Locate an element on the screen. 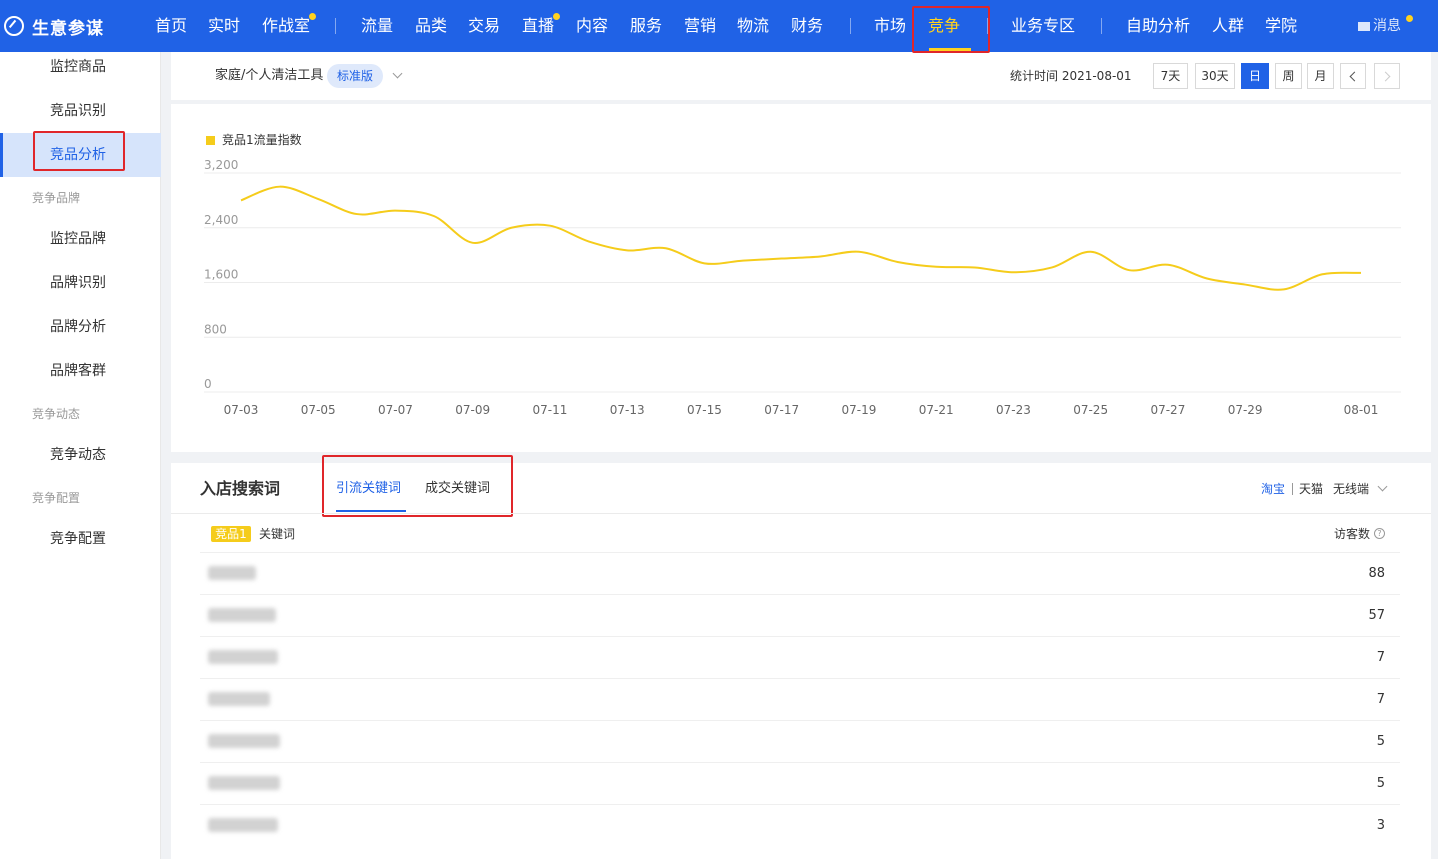 This screenshot has width=1438, height=859. nav-item-service: 服务 is located at coordinates (646, 26).